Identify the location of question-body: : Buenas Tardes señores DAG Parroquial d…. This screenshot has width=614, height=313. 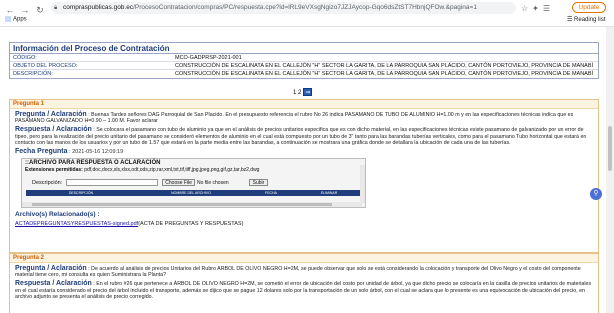
(294, 118).